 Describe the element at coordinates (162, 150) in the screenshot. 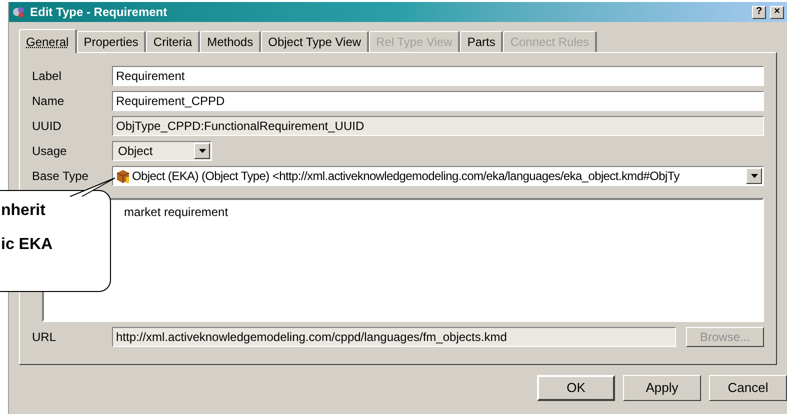

I see `usage-dropdown: Object` at that location.